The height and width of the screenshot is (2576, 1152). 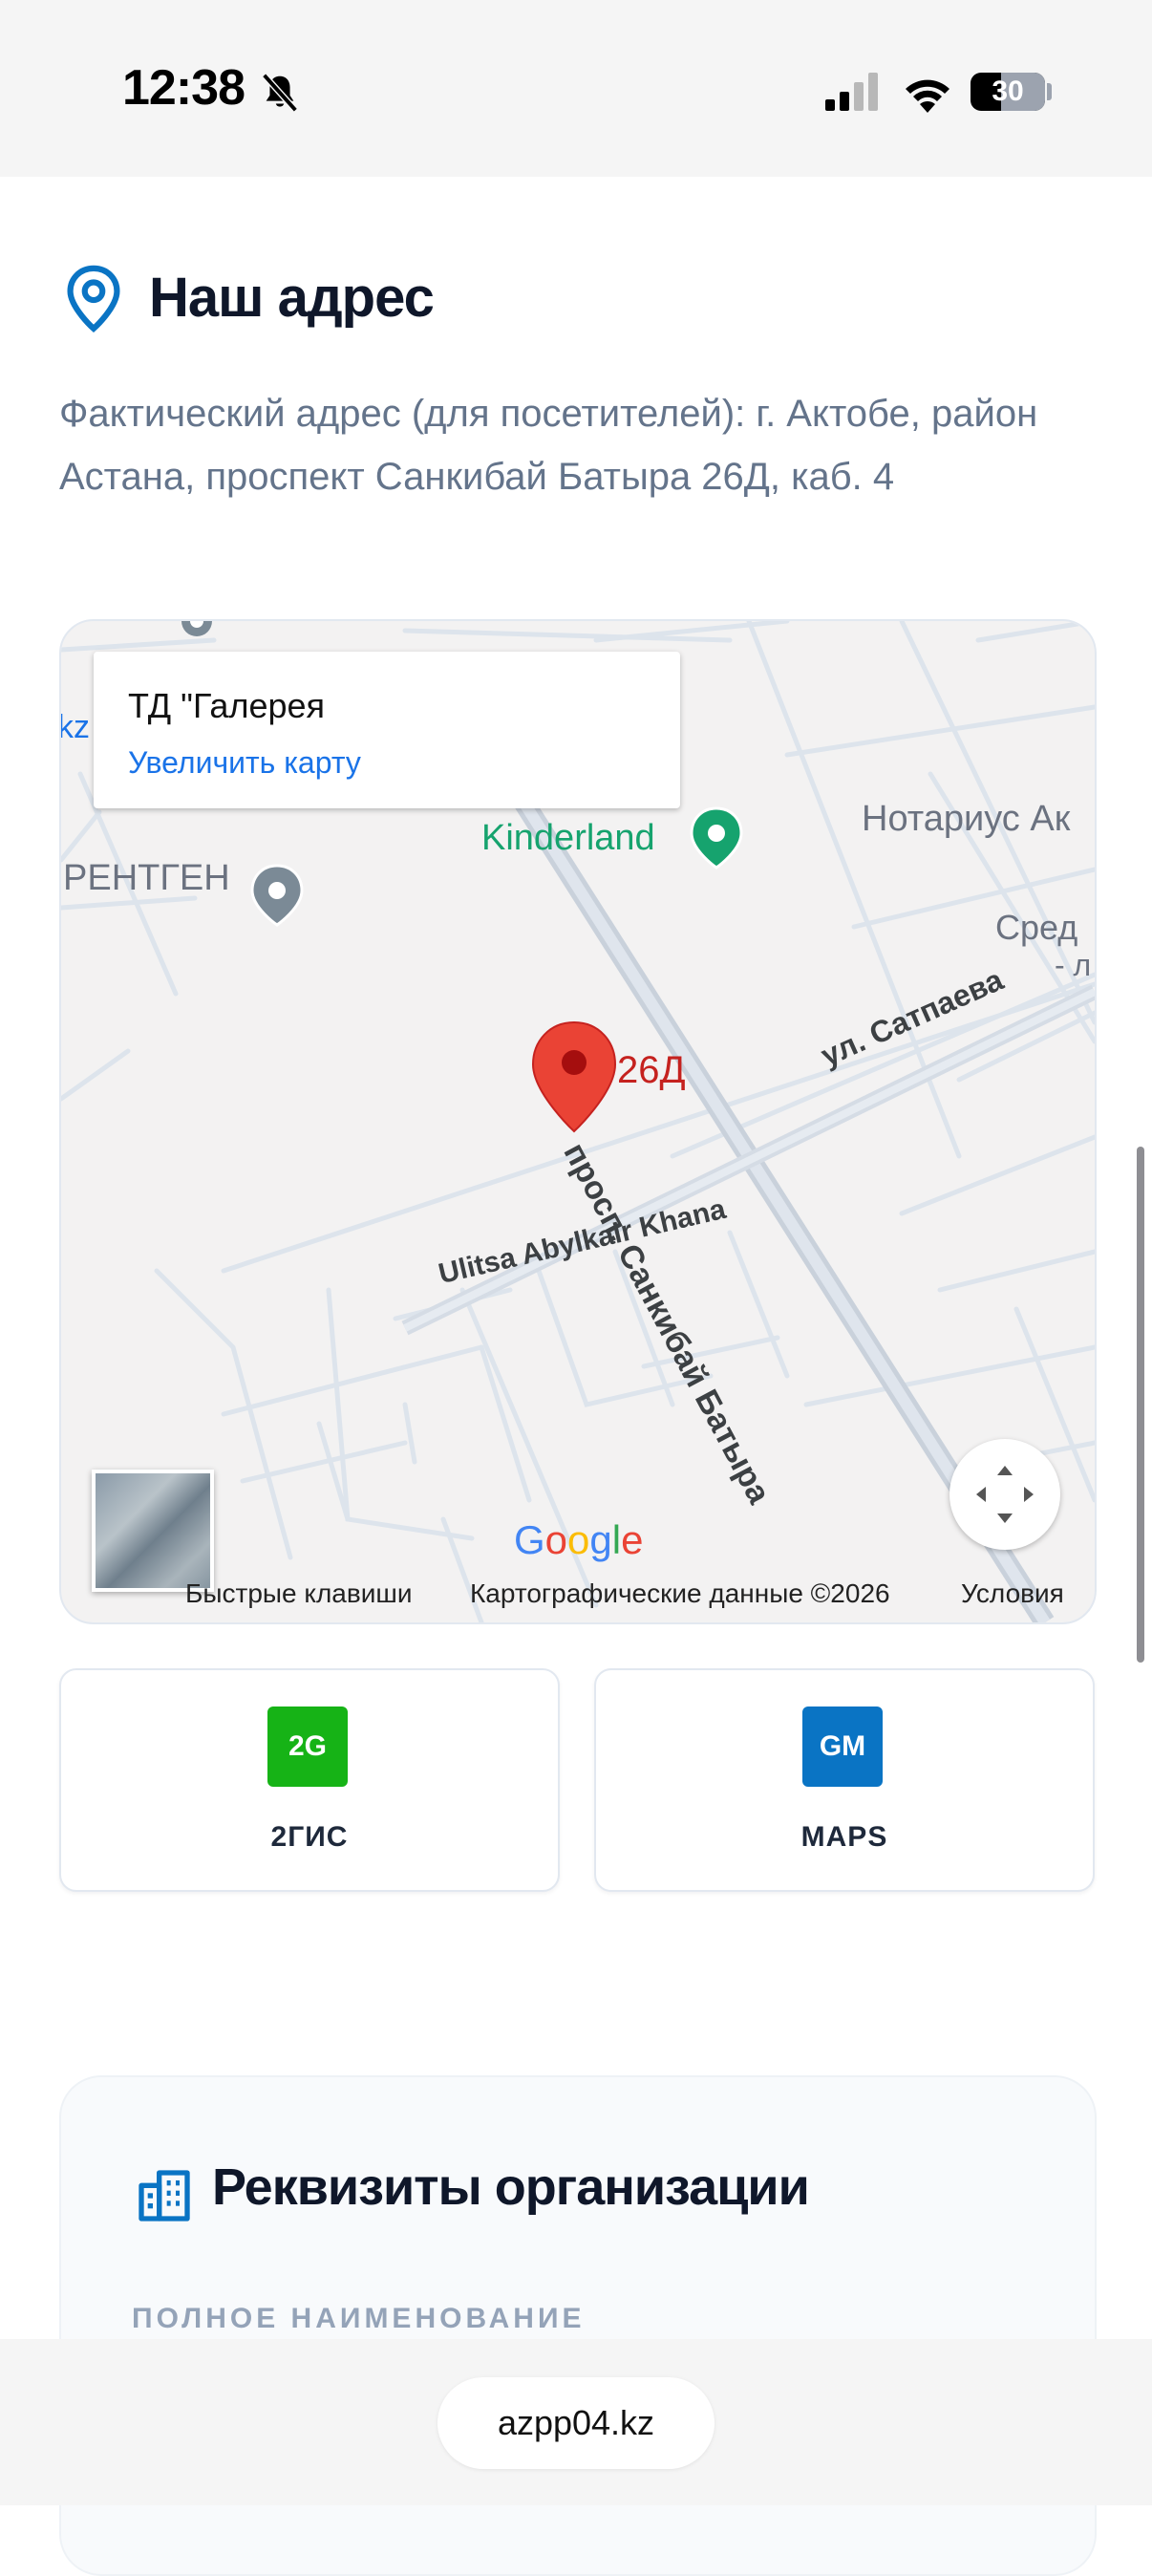 What do you see at coordinates (842, 1747) in the screenshot?
I see `google-maps-logo-icon: GM` at bounding box center [842, 1747].